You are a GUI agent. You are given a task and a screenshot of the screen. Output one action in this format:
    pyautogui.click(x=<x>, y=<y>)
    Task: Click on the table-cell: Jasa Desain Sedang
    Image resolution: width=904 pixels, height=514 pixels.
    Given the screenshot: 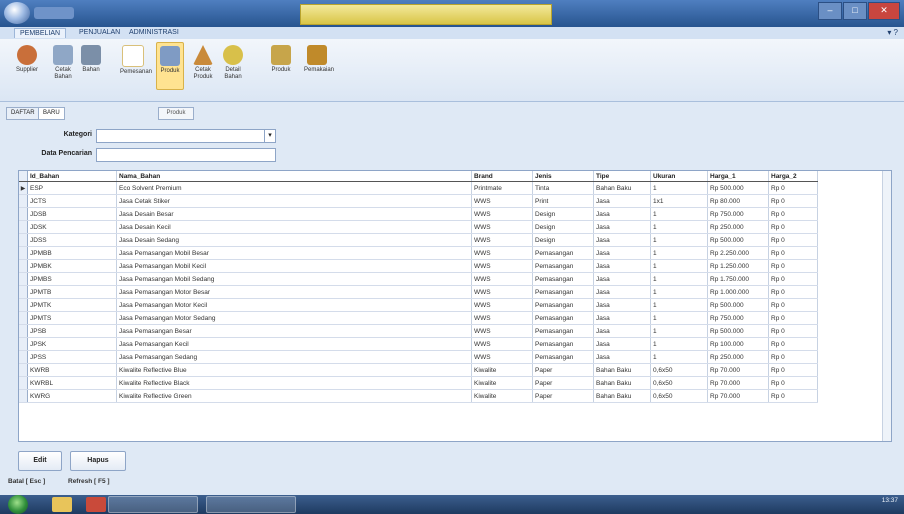 What is the action you would take?
    pyautogui.click(x=294, y=240)
    